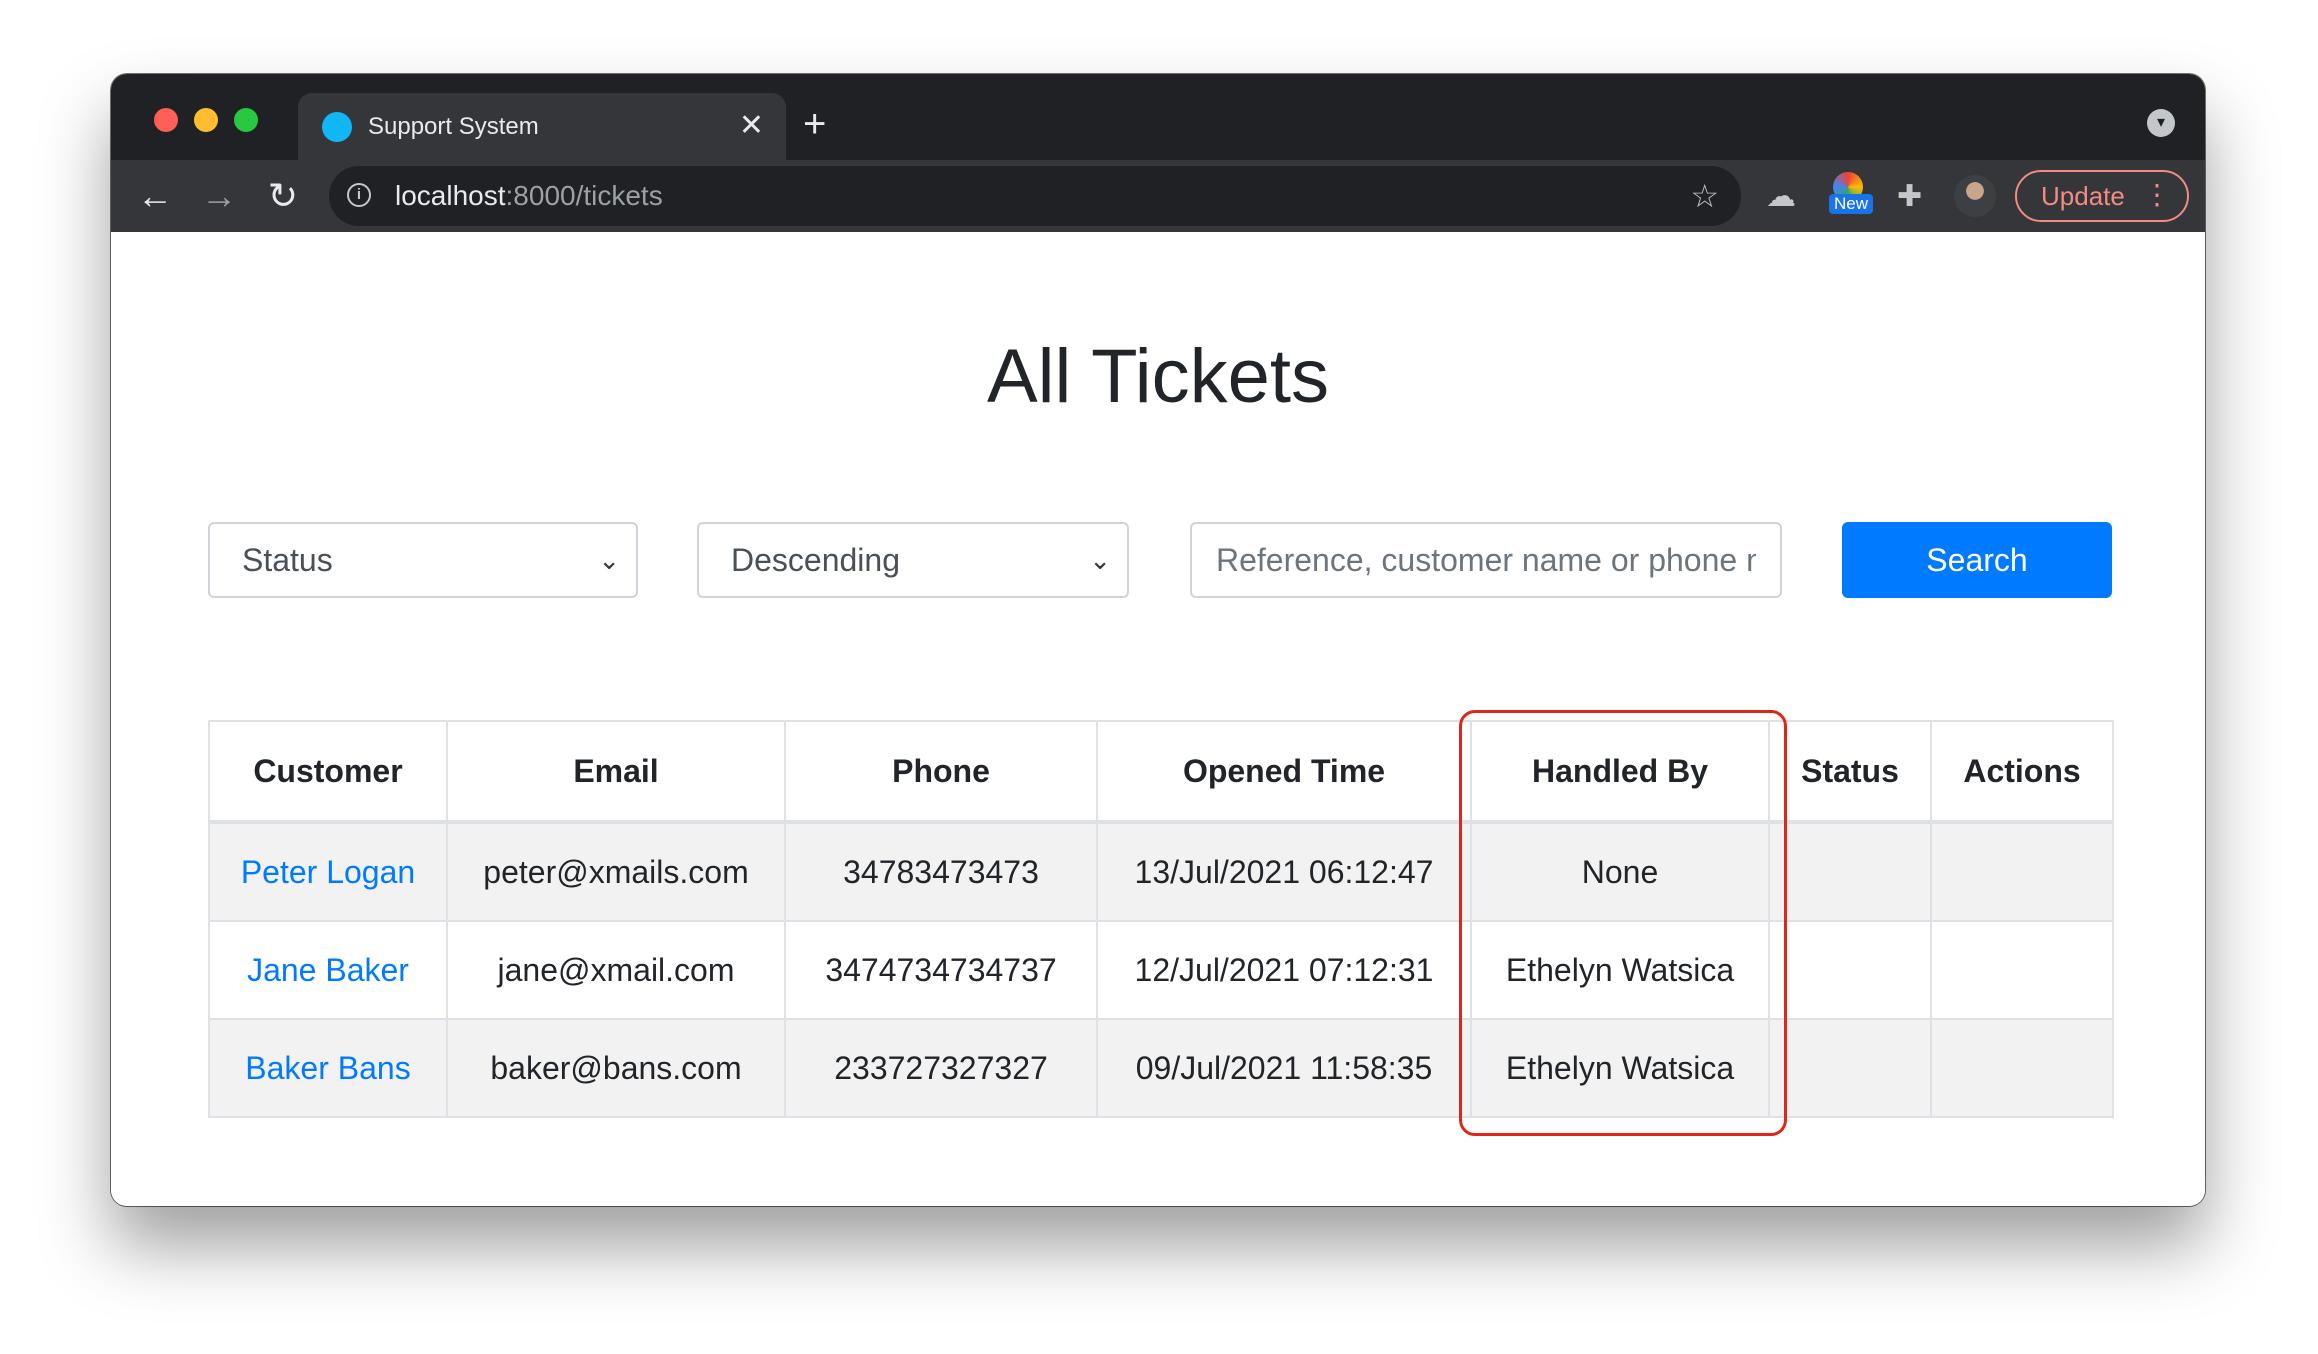 Image resolution: width=2318 pixels, height=1354 pixels. What do you see at coordinates (1851, 193) in the screenshot?
I see `rainbow-extension-icon: New` at bounding box center [1851, 193].